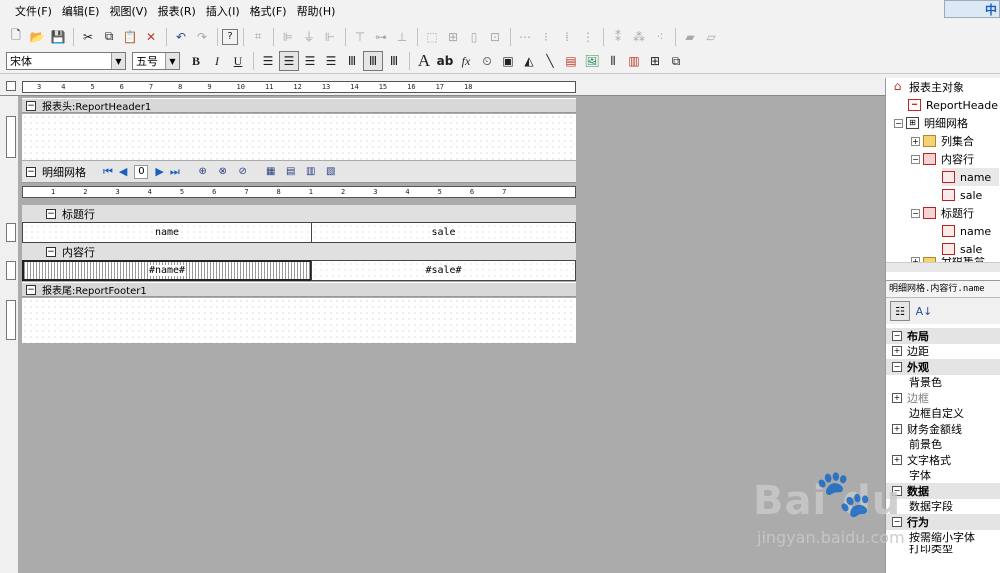 The image size is (1000, 573). Describe the element at coordinates (424, 61) in the screenshot. I see `text-box-tool: A` at that location.